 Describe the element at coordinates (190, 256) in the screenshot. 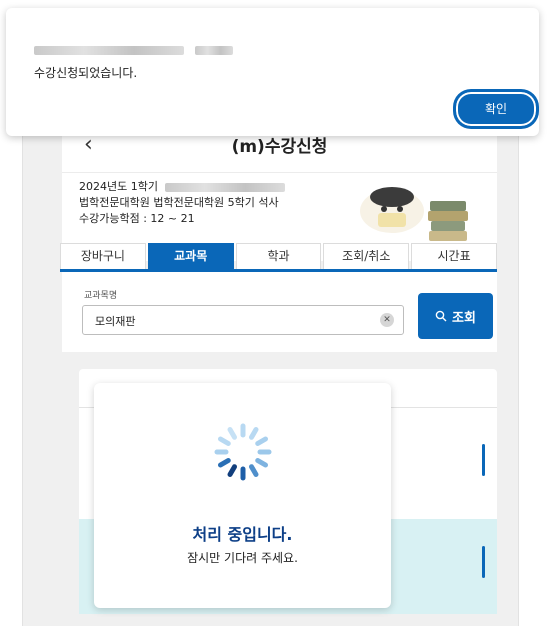

I see `tab-course: 교과목` at that location.